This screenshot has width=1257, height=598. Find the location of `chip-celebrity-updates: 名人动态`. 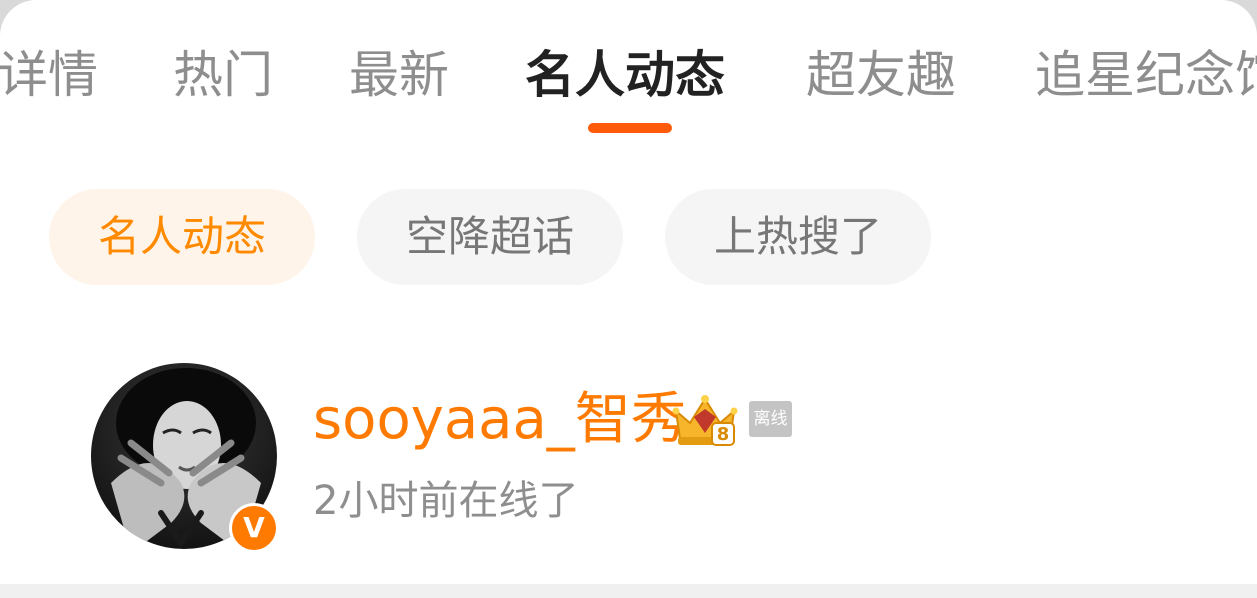

chip-celebrity-updates: 名人动态 is located at coordinates (182, 237).